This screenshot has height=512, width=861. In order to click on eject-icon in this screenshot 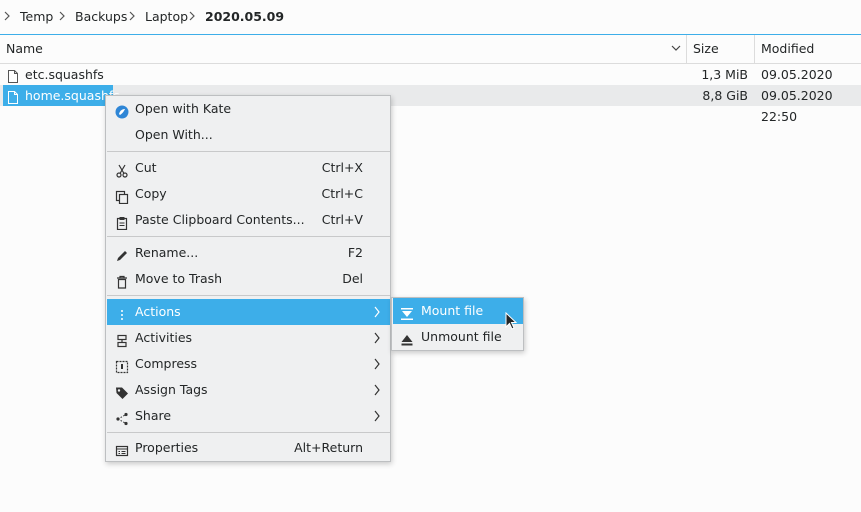, I will do `click(407, 338)`.